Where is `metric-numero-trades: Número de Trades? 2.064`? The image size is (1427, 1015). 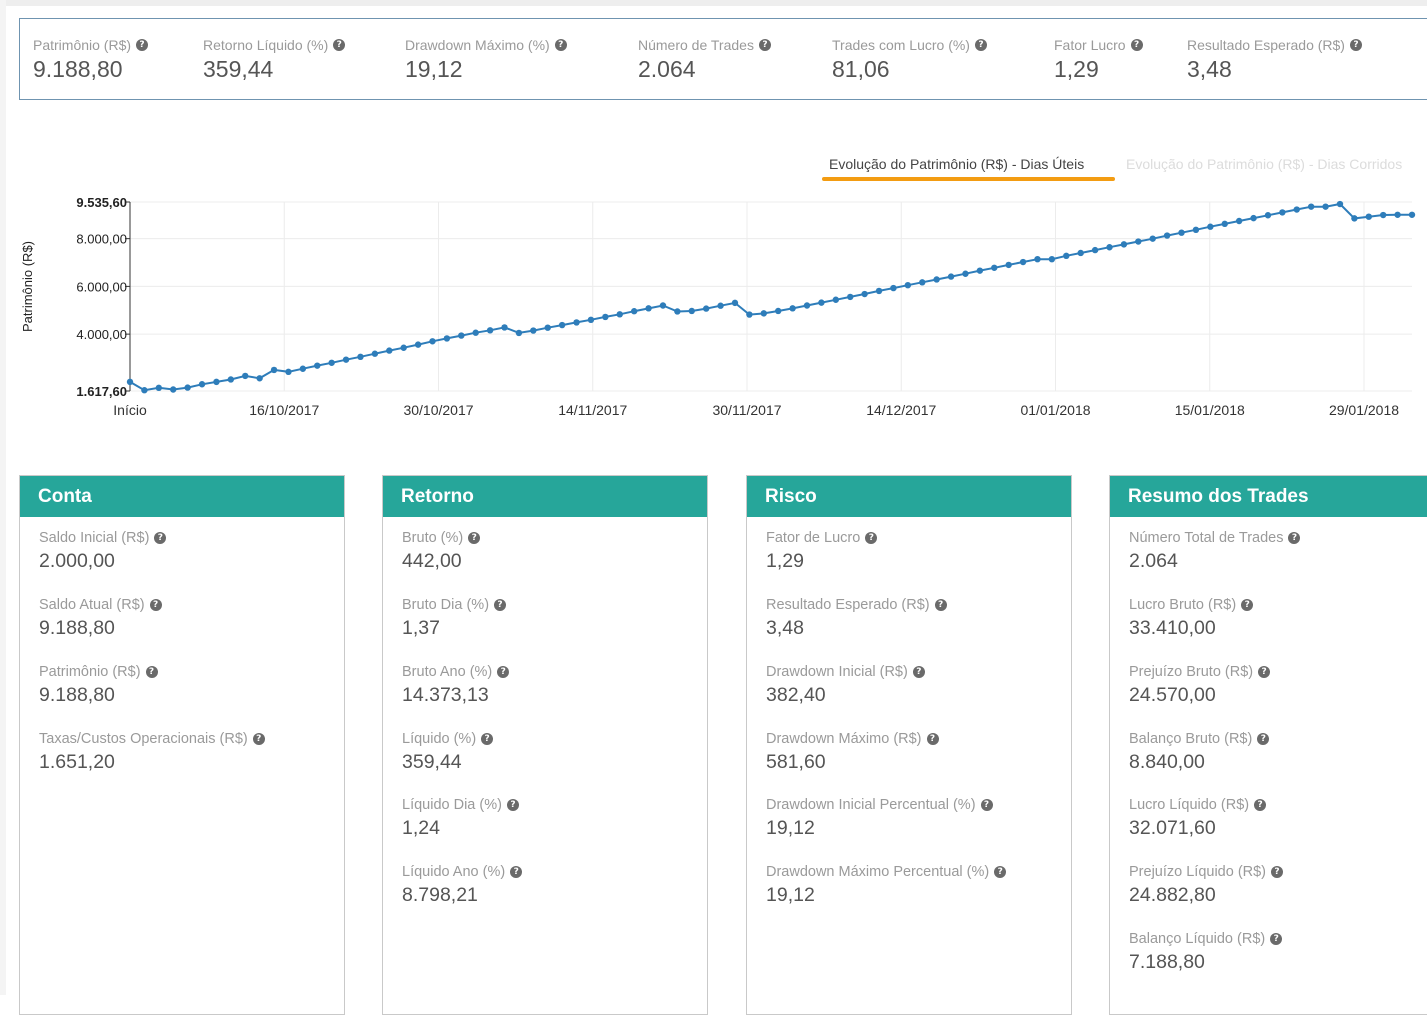 metric-numero-trades: Número de Trades? 2.064 is located at coordinates (704, 60).